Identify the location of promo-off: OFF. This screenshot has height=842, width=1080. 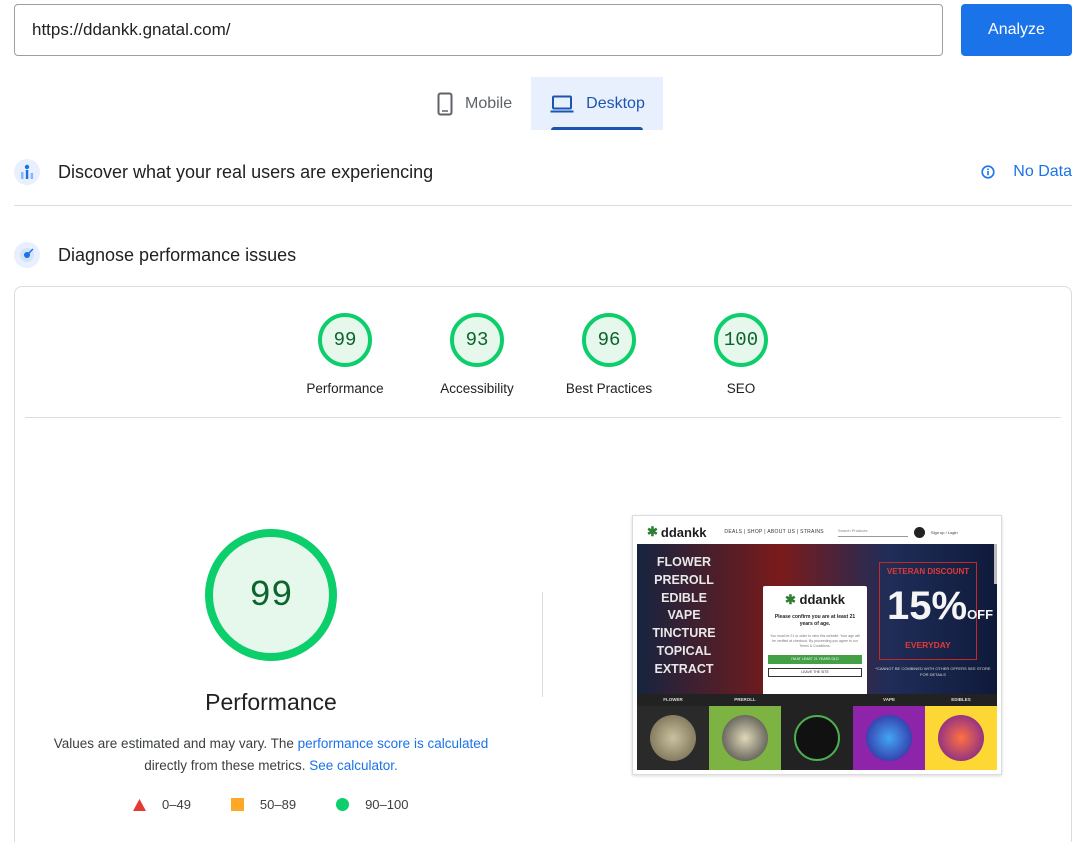
(980, 614).